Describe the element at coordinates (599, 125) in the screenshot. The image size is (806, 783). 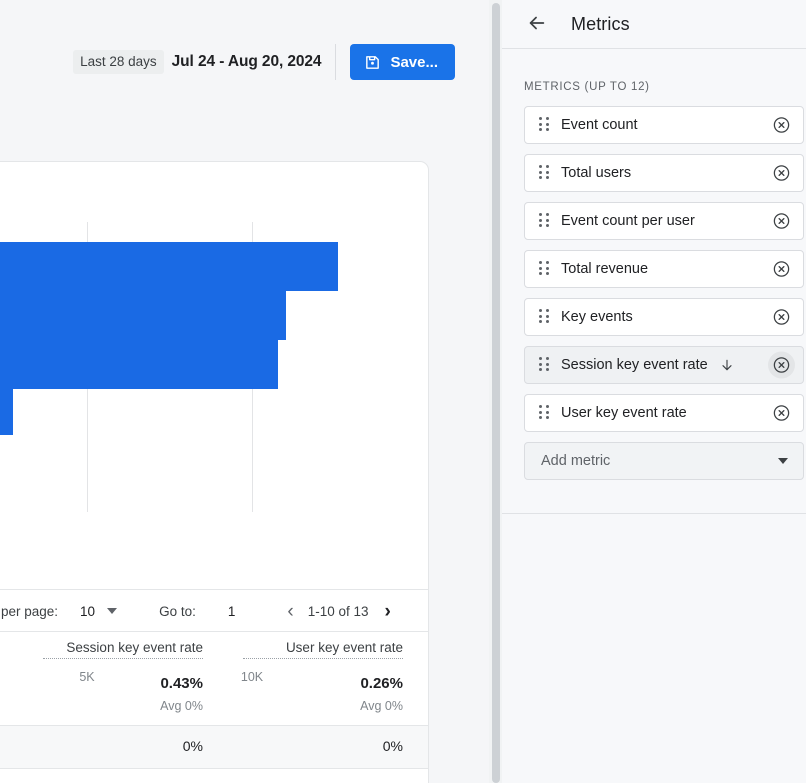
I see `metric-item-label: Event count` at that location.